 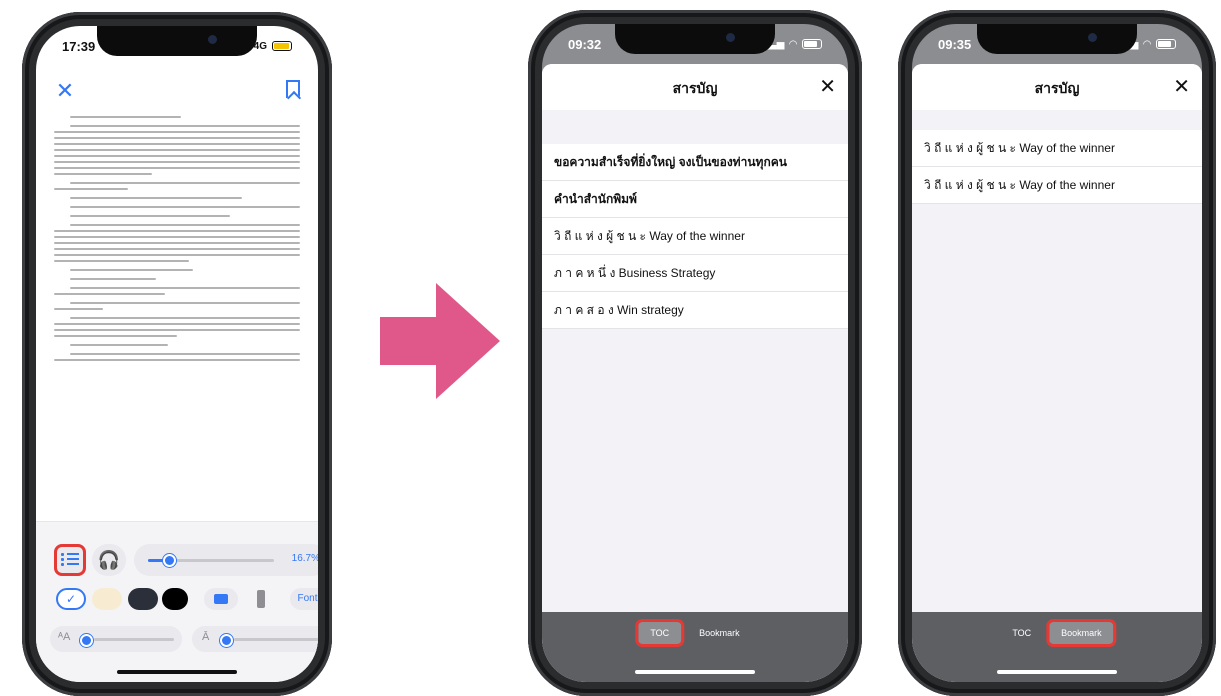 I want to click on toc-item: ภ า ค ส อ ง Win strategy, so click(x=695, y=310).